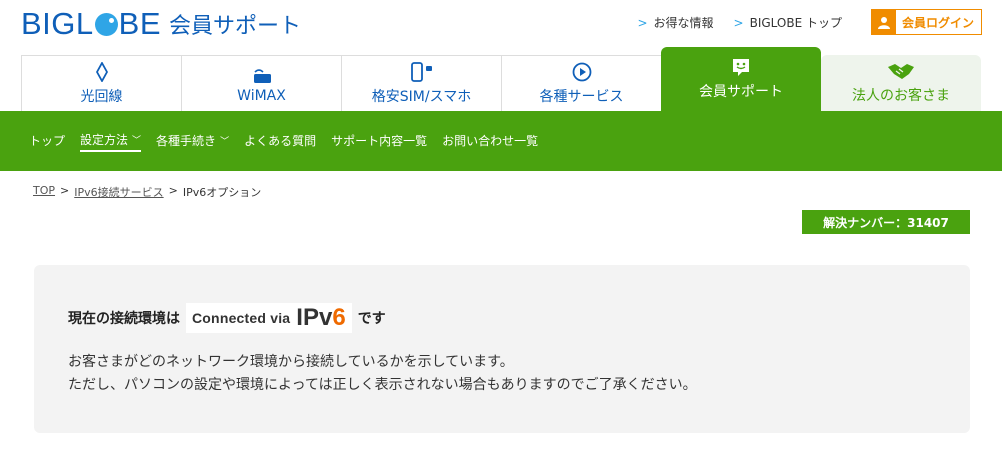 The height and width of the screenshot is (455, 1002). Describe the element at coordinates (788, 22) in the screenshot. I see `top-link-biglobe-top: > BIGLOBE トップ` at that location.